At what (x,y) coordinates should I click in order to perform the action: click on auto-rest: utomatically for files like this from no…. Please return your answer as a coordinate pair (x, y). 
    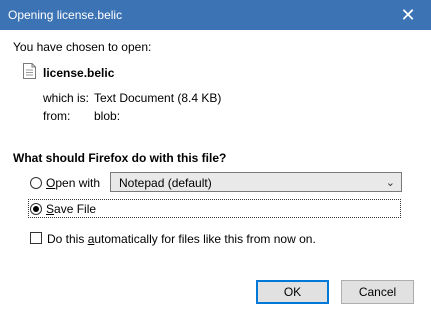
    Looking at the image, I should click on (205, 239).